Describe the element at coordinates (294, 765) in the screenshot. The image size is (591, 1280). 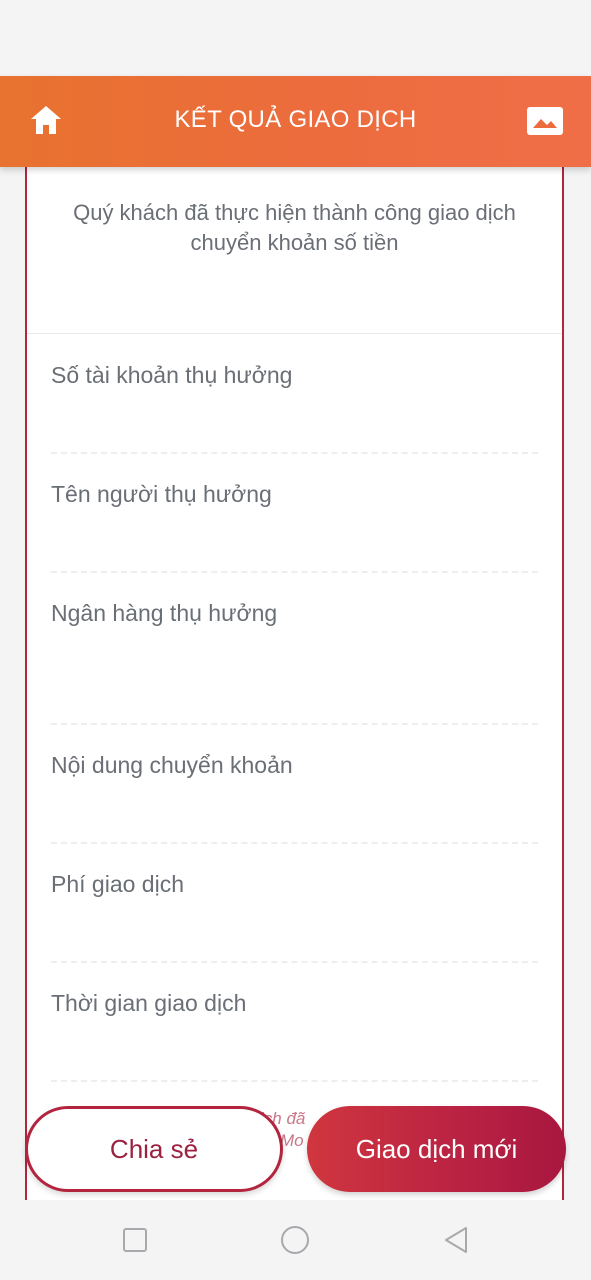
I see `field-transfer-content: Nội dung chuyển khoản` at that location.